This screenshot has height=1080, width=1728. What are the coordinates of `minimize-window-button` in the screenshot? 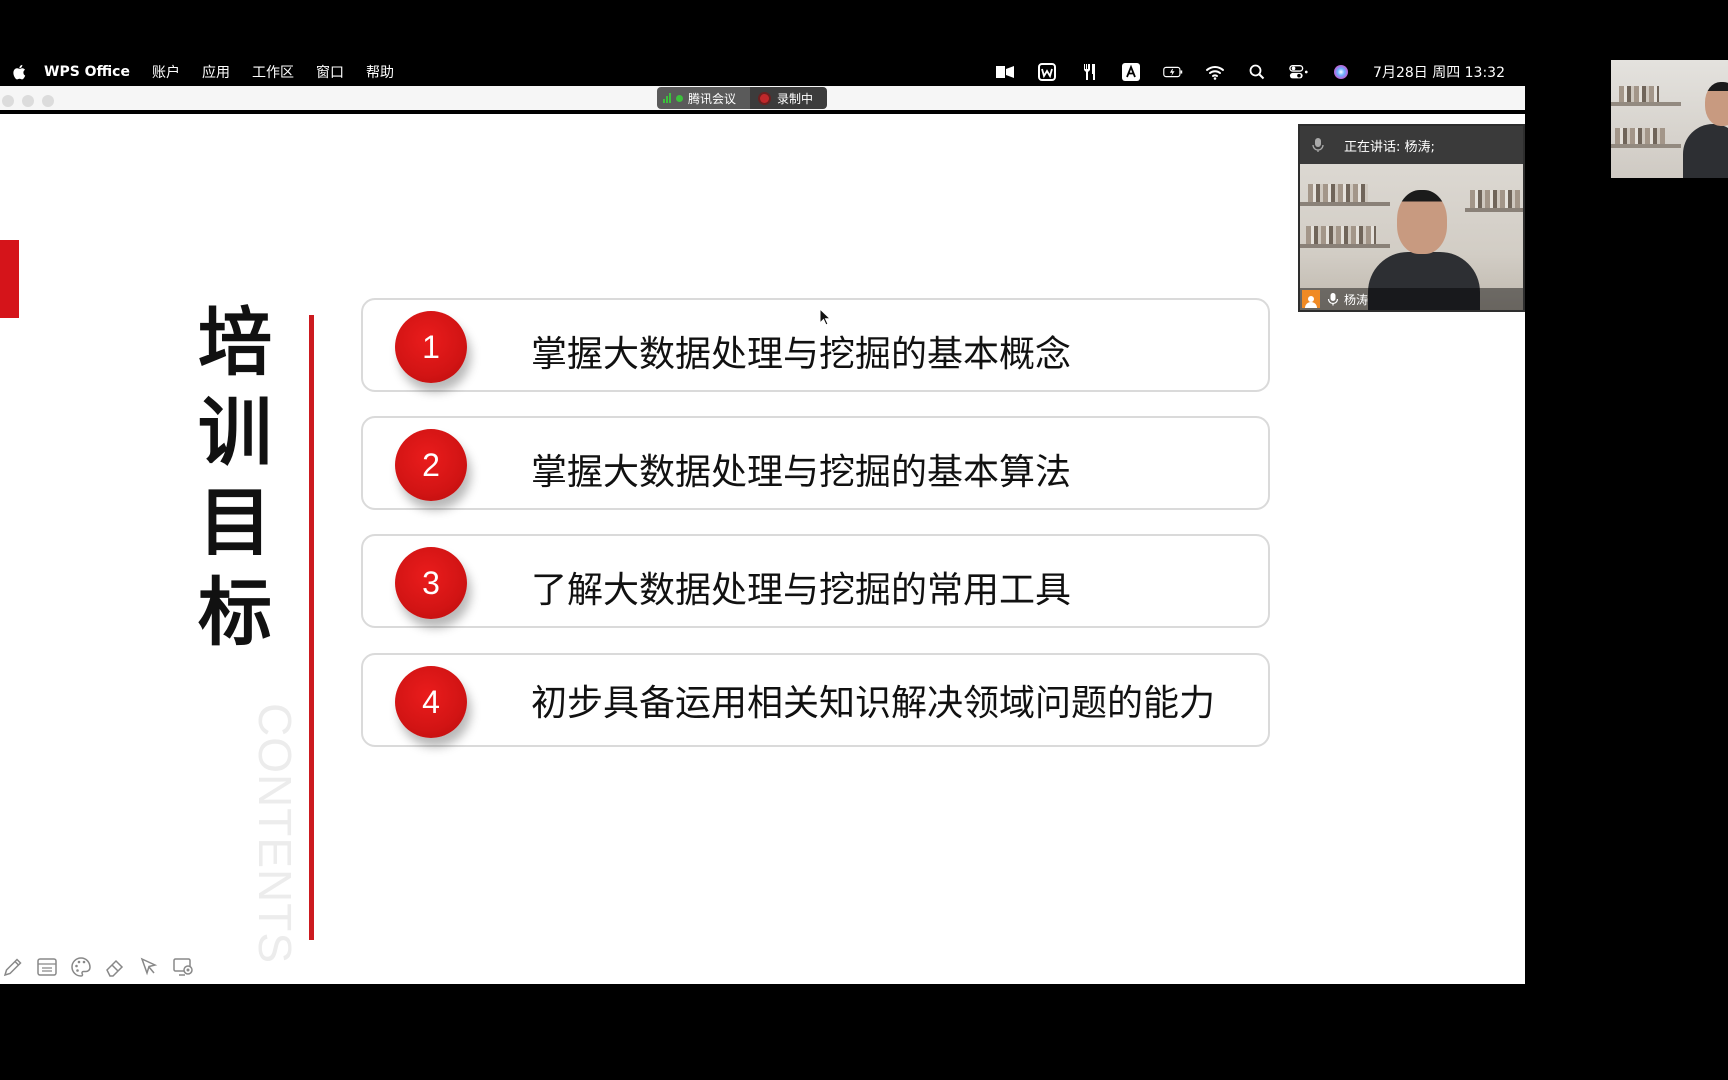 It's located at (28, 101).